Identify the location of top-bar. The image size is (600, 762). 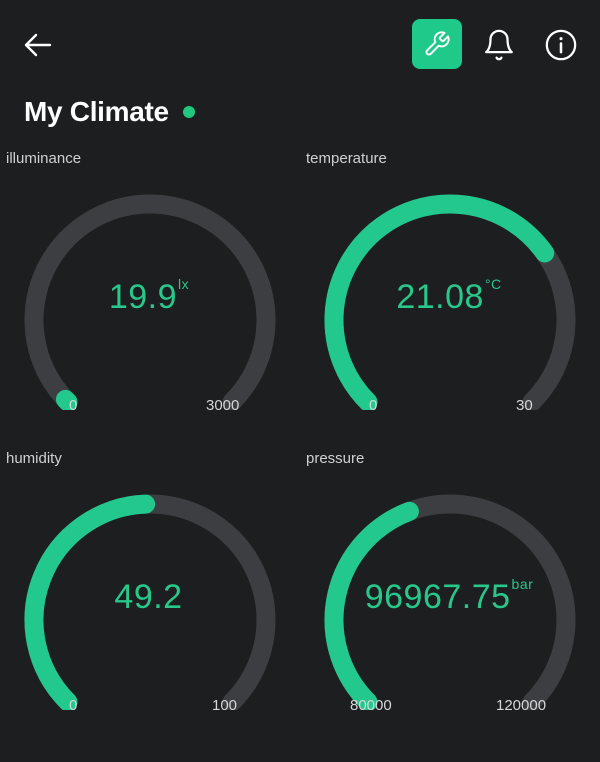
(300, 45).